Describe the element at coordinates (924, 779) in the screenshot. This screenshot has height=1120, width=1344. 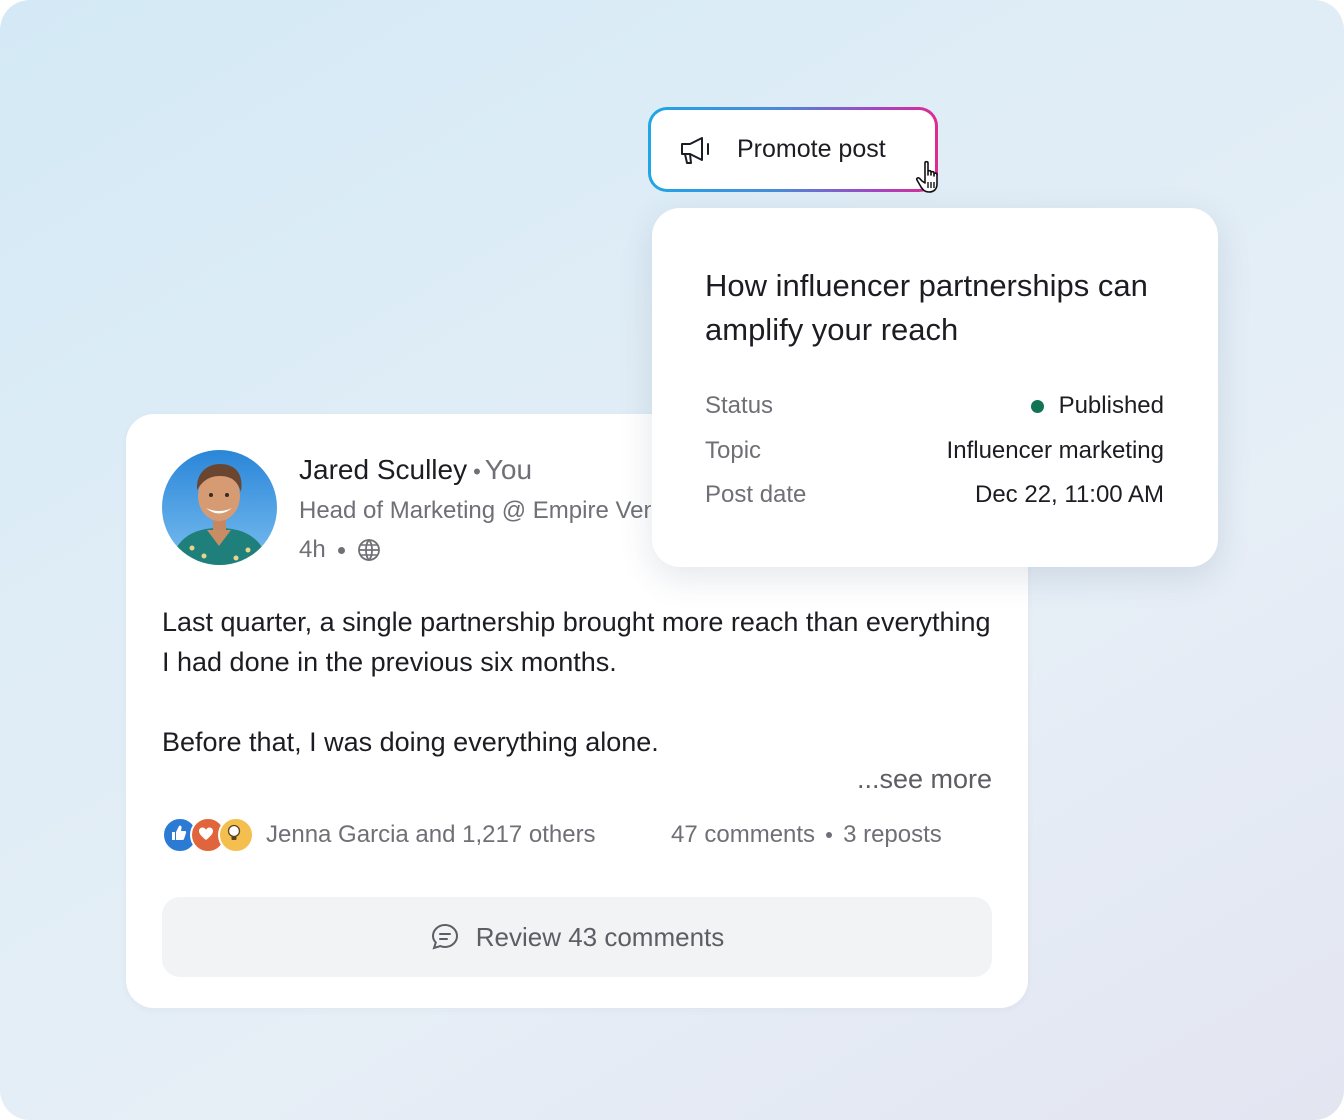
I see `see-more-link: ...see more` at that location.